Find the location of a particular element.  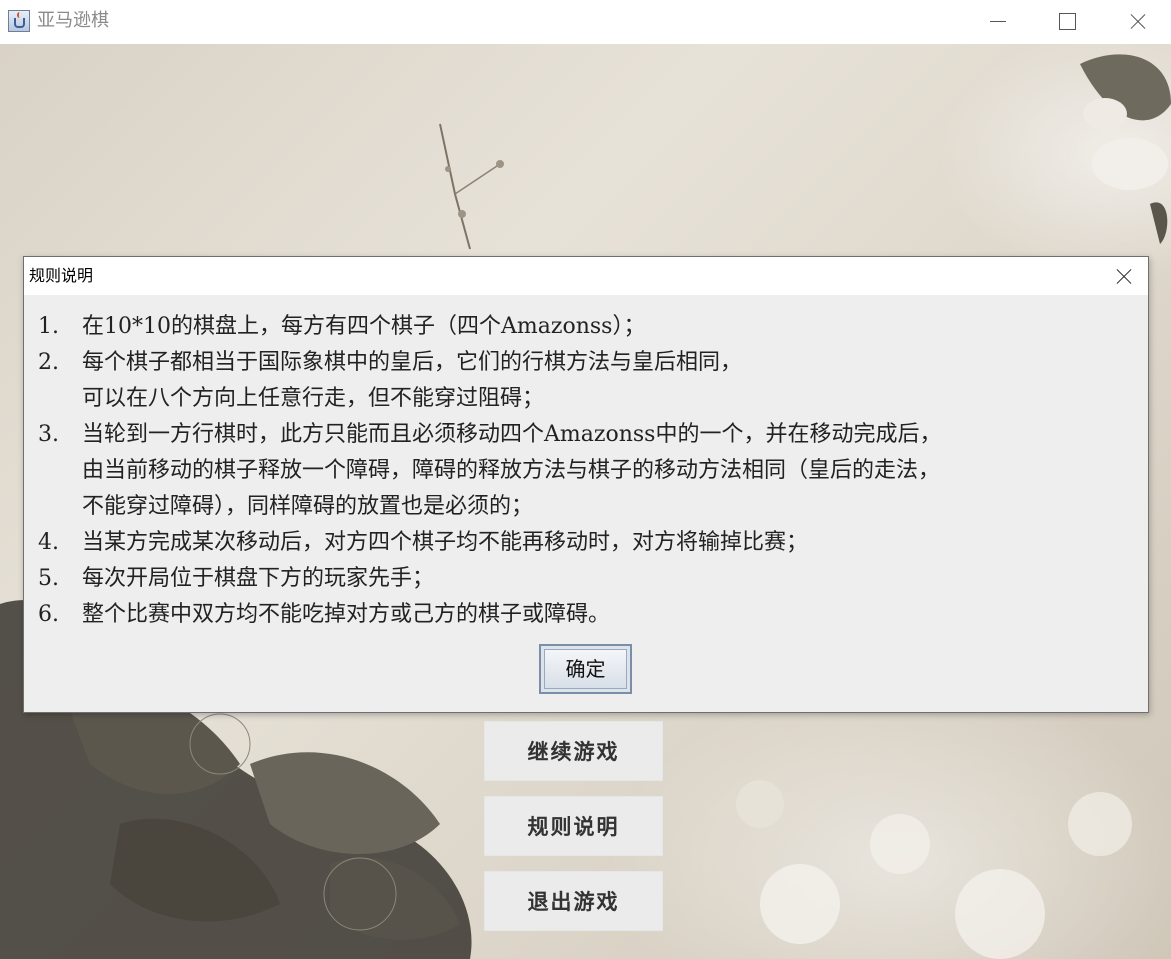

rule-item: 6. 整个比赛中双方均不能吃掉对方或己方的棋子或障碍。 is located at coordinates (588, 615).